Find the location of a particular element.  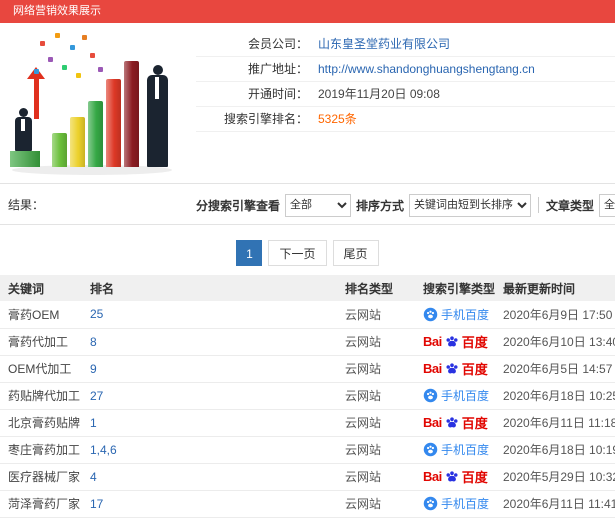

rank-link: 27 is located at coordinates (96, 396).